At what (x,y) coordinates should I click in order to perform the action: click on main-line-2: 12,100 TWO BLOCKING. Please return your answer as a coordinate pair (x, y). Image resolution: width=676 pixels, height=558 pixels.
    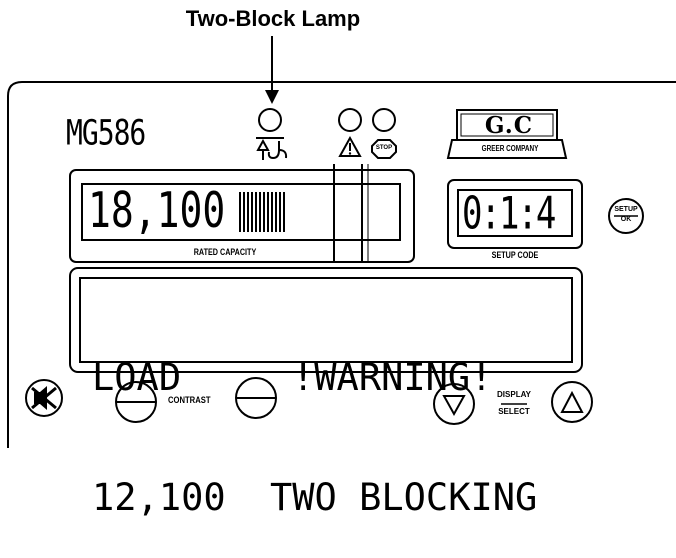
    Looking at the image, I should click on (314, 497).